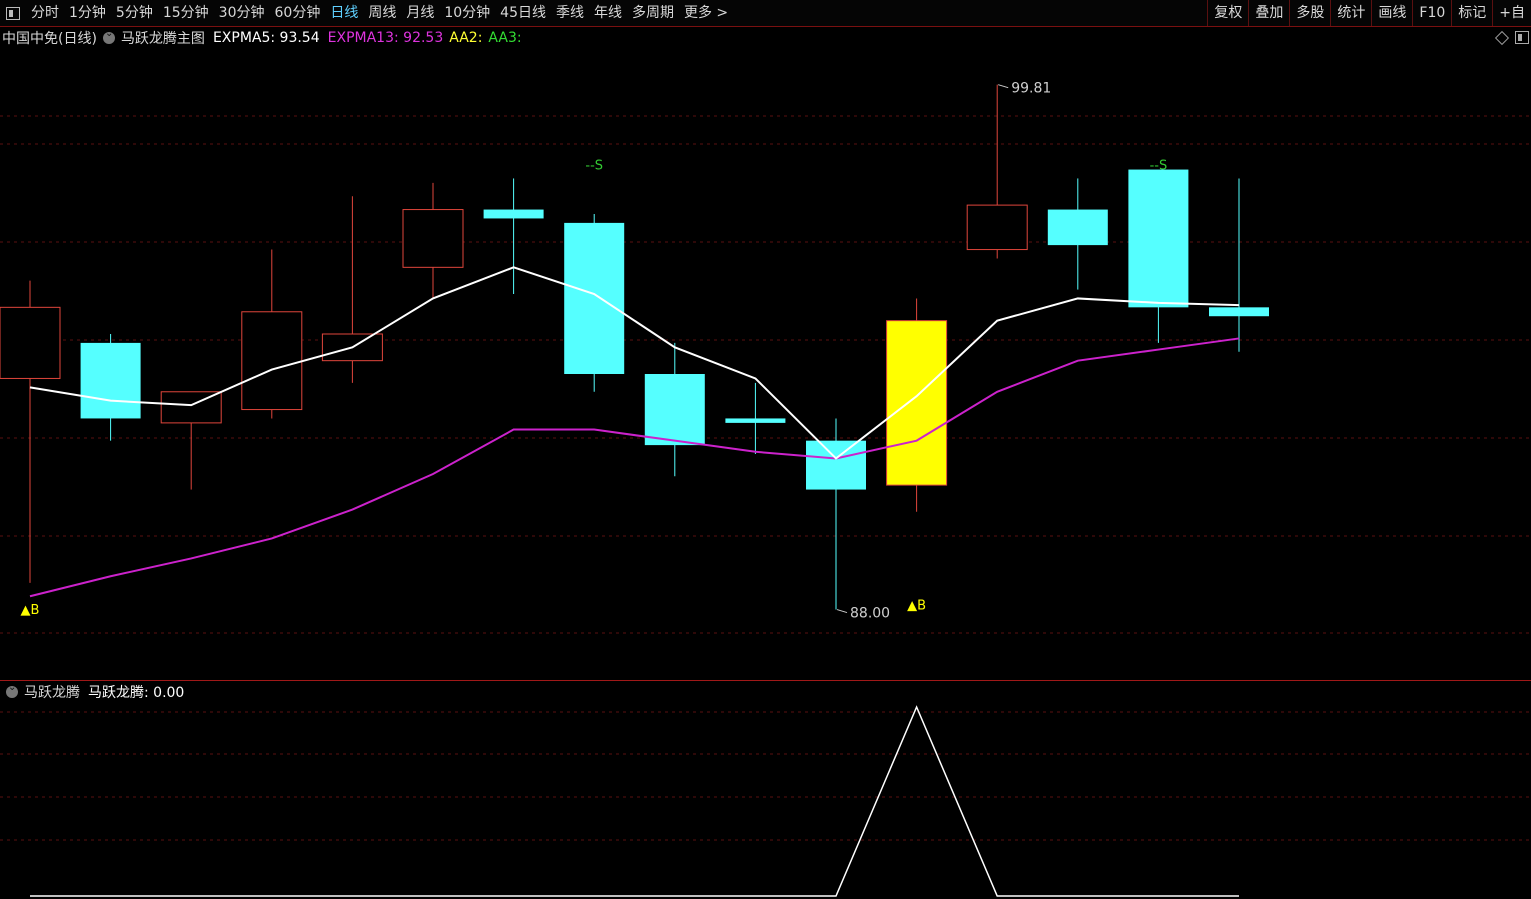 The image size is (1531, 899). I want to click on period-tab: 30分钟, so click(242, 13).